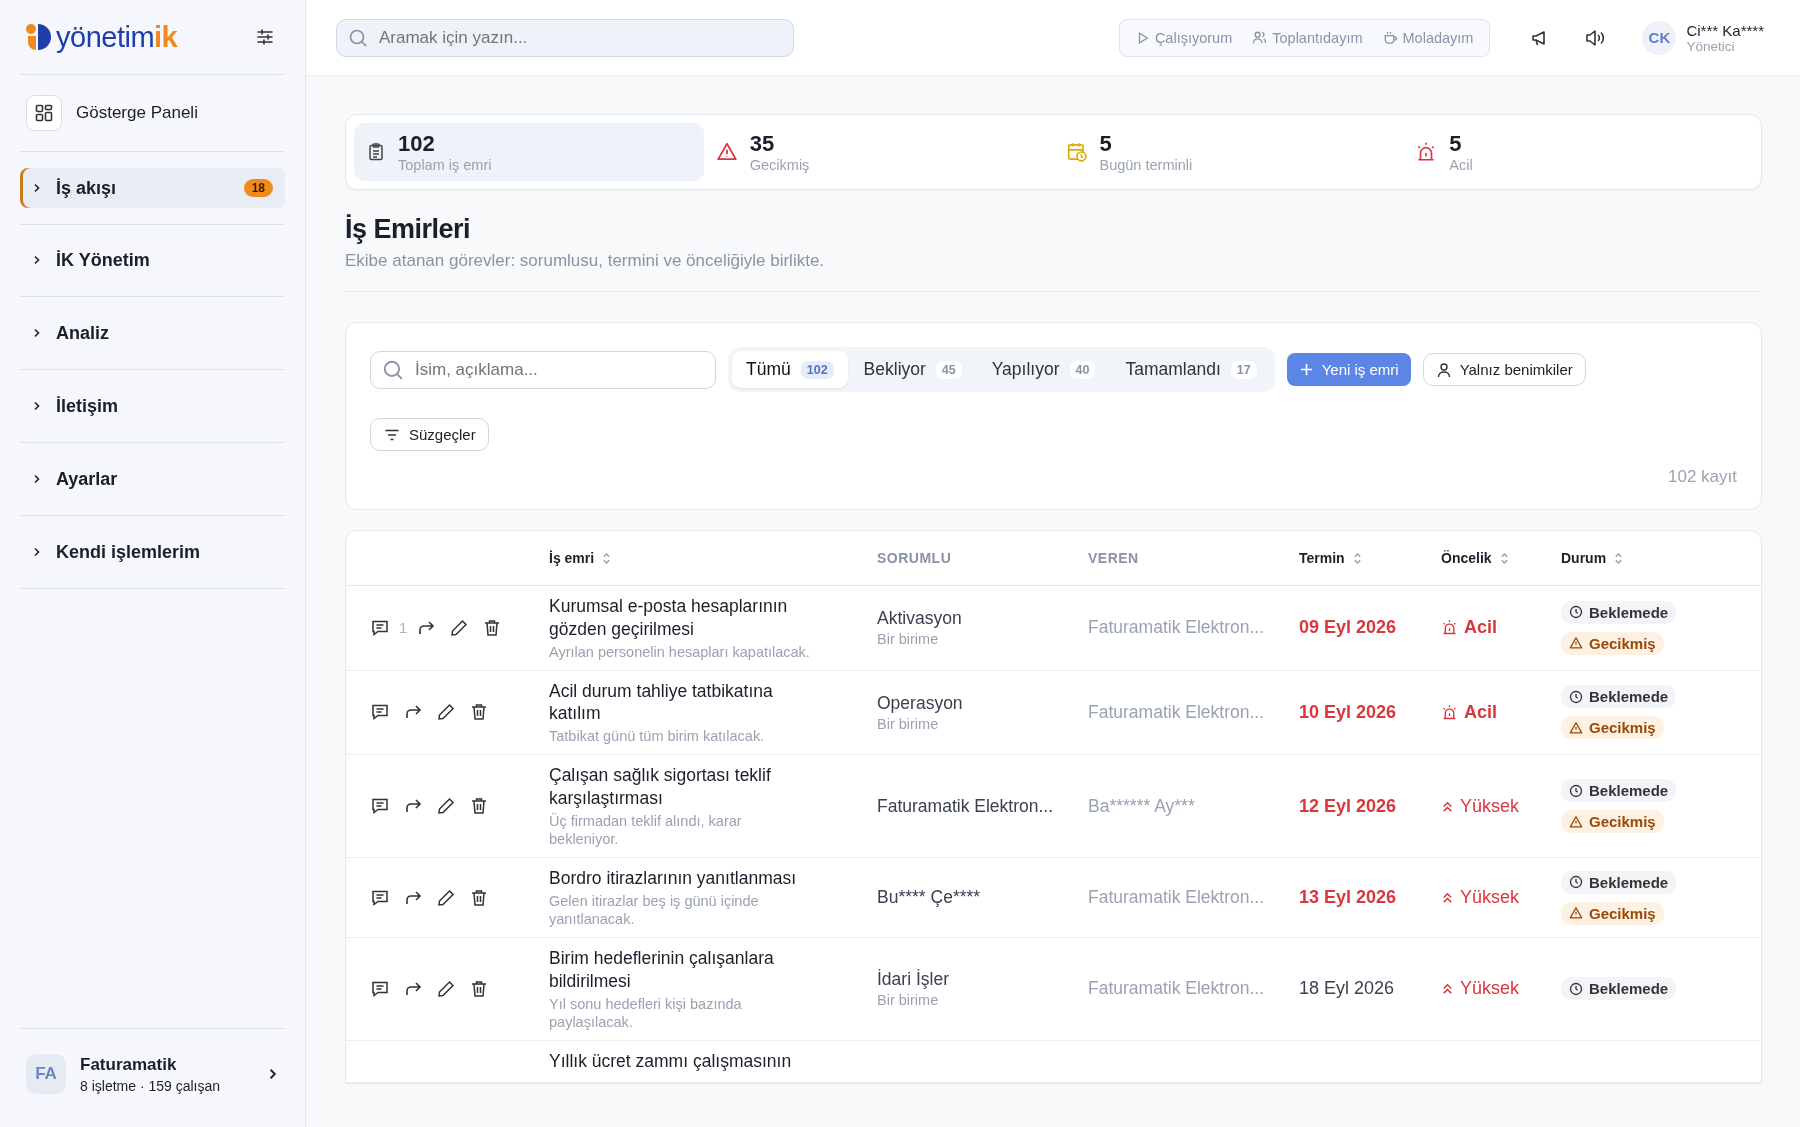 The image size is (1800, 1127). Describe the element at coordinates (1043, 369) in the screenshot. I see `status-tab: Yapılıyor 40` at that location.